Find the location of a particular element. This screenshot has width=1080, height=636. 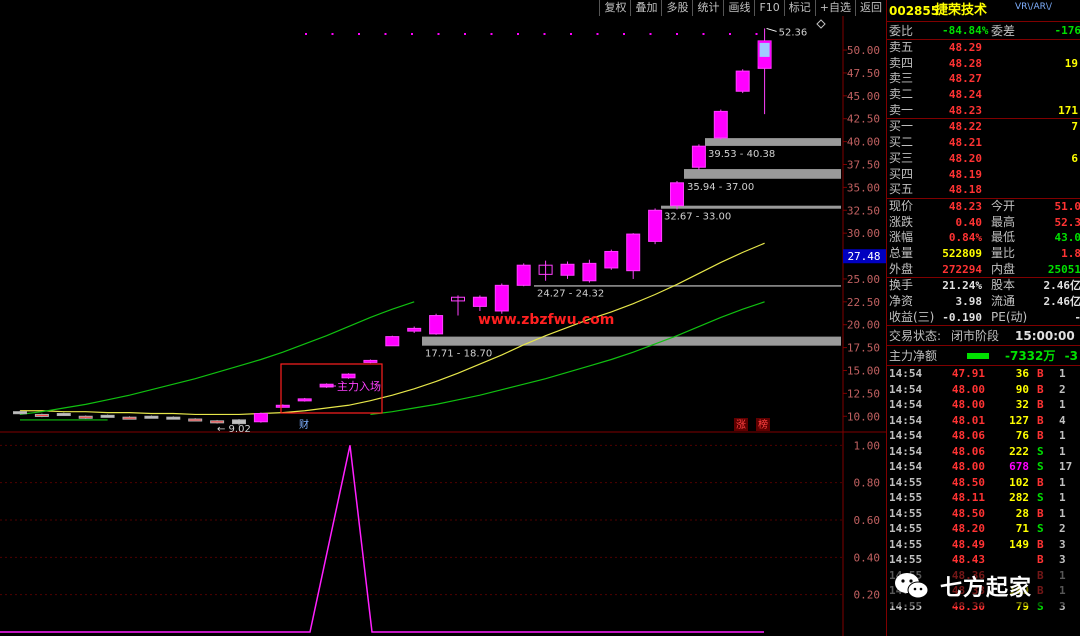

diamond-icon is located at coordinates (821, 24).